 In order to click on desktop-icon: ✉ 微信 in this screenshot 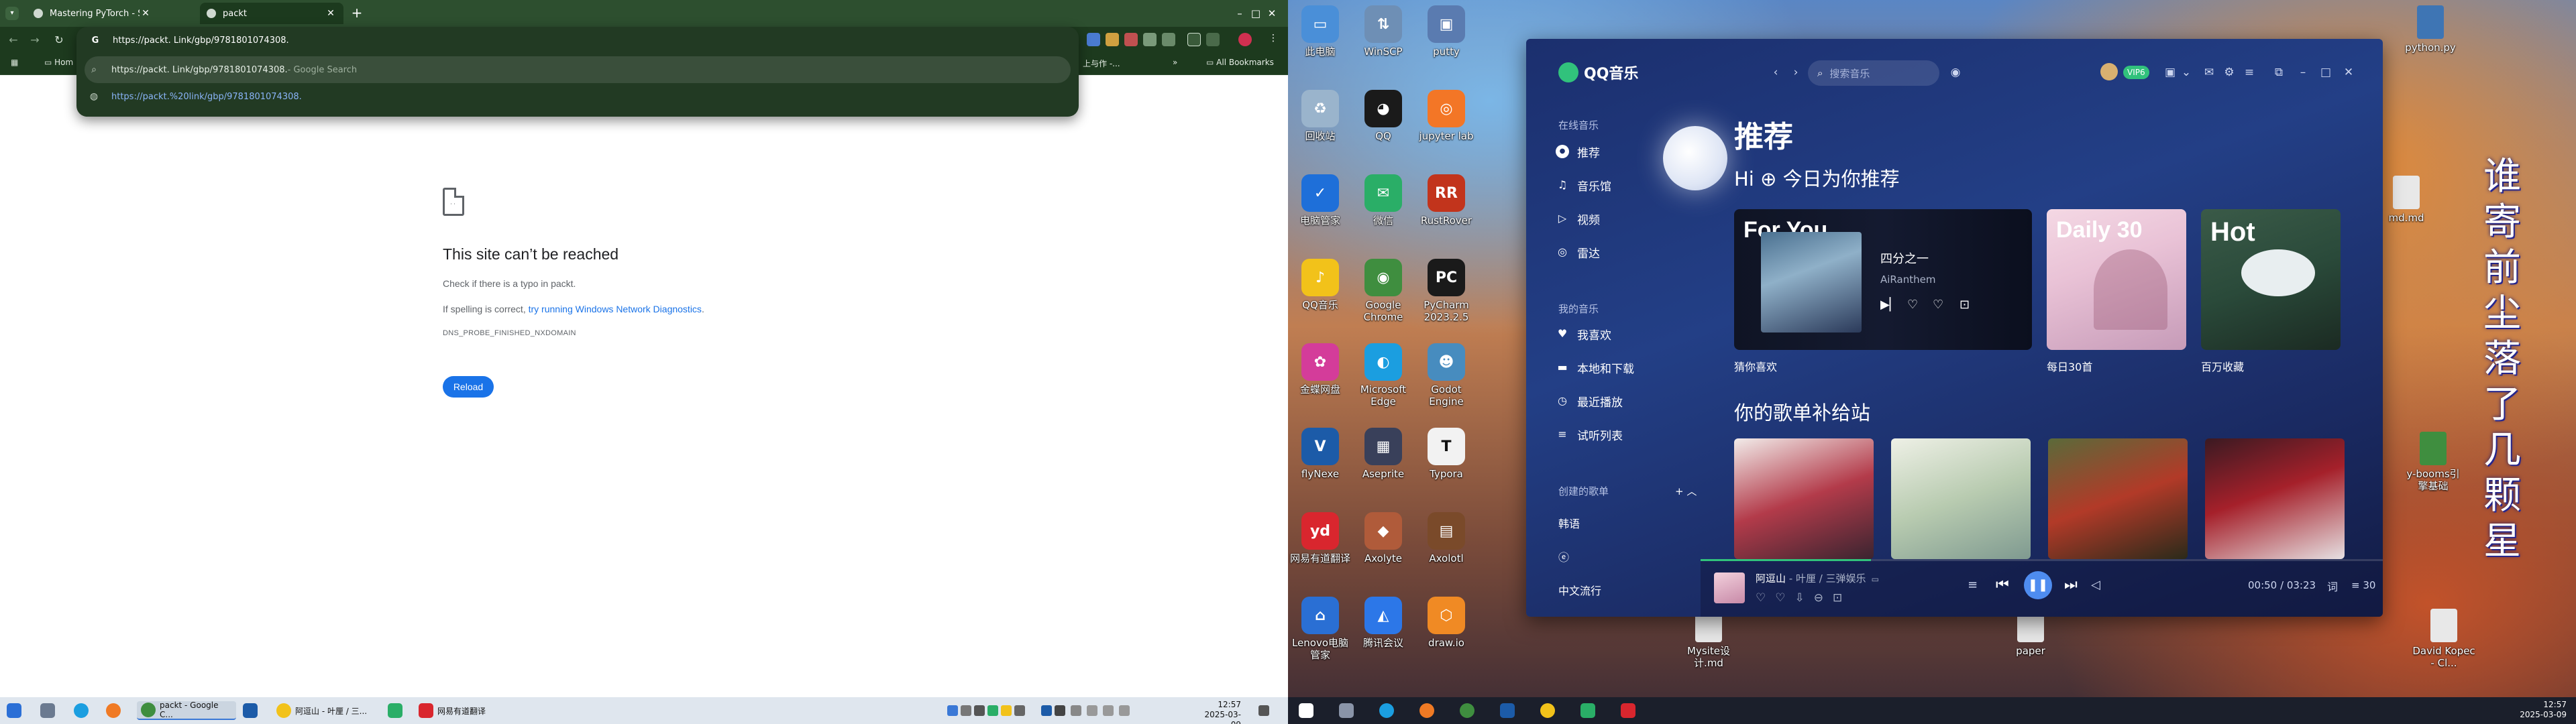, I will do `click(1383, 200)`.